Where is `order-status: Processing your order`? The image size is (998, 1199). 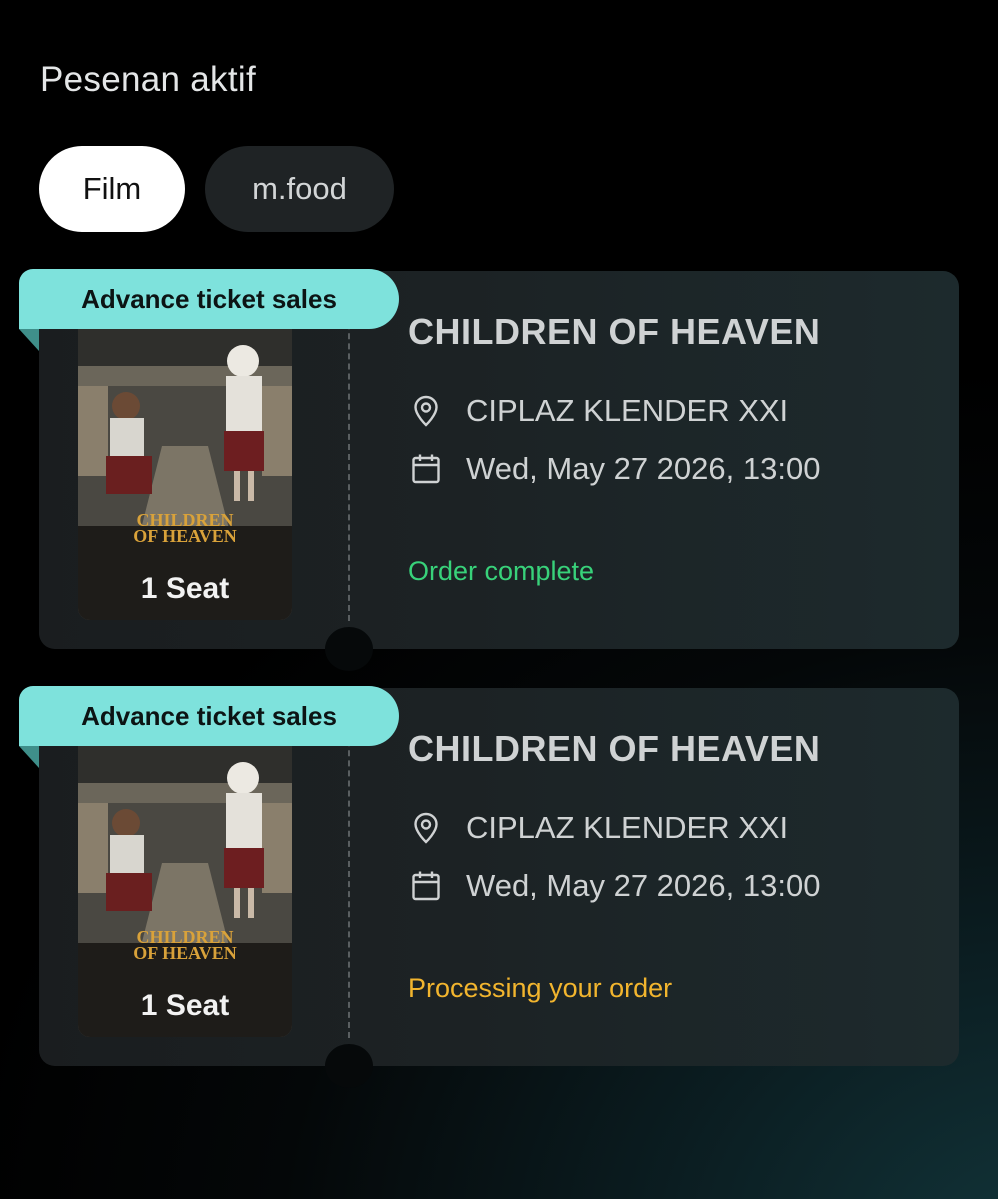 order-status: Processing your order is located at coordinates (540, 988).